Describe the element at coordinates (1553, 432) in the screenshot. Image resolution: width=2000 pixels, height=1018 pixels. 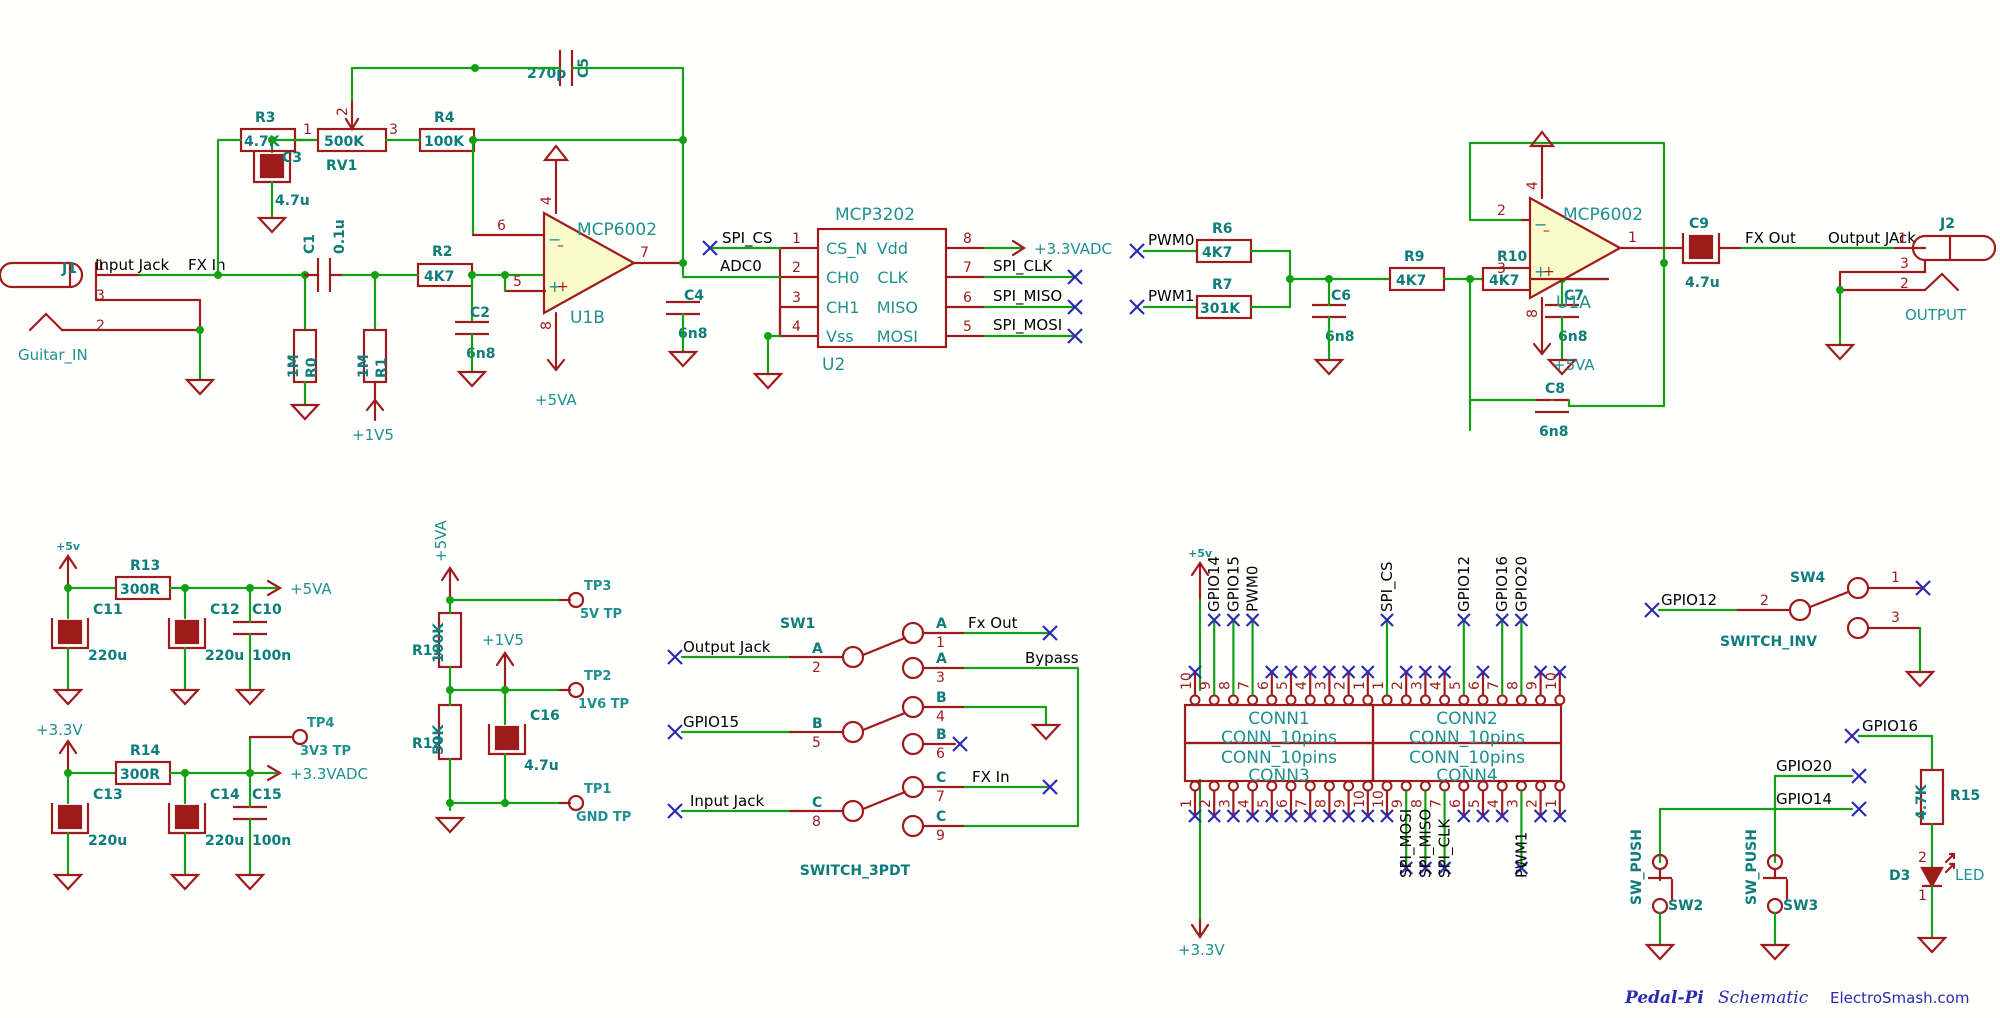
I see `c8-value: 6n8` at that location.